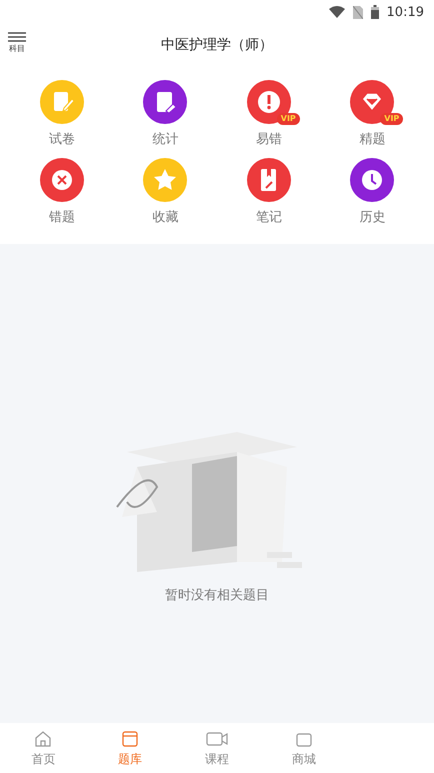  What do you see at coordinates (130, 738) in the screenshot?
I see `layers-icon` at bounding box center [130, 738].